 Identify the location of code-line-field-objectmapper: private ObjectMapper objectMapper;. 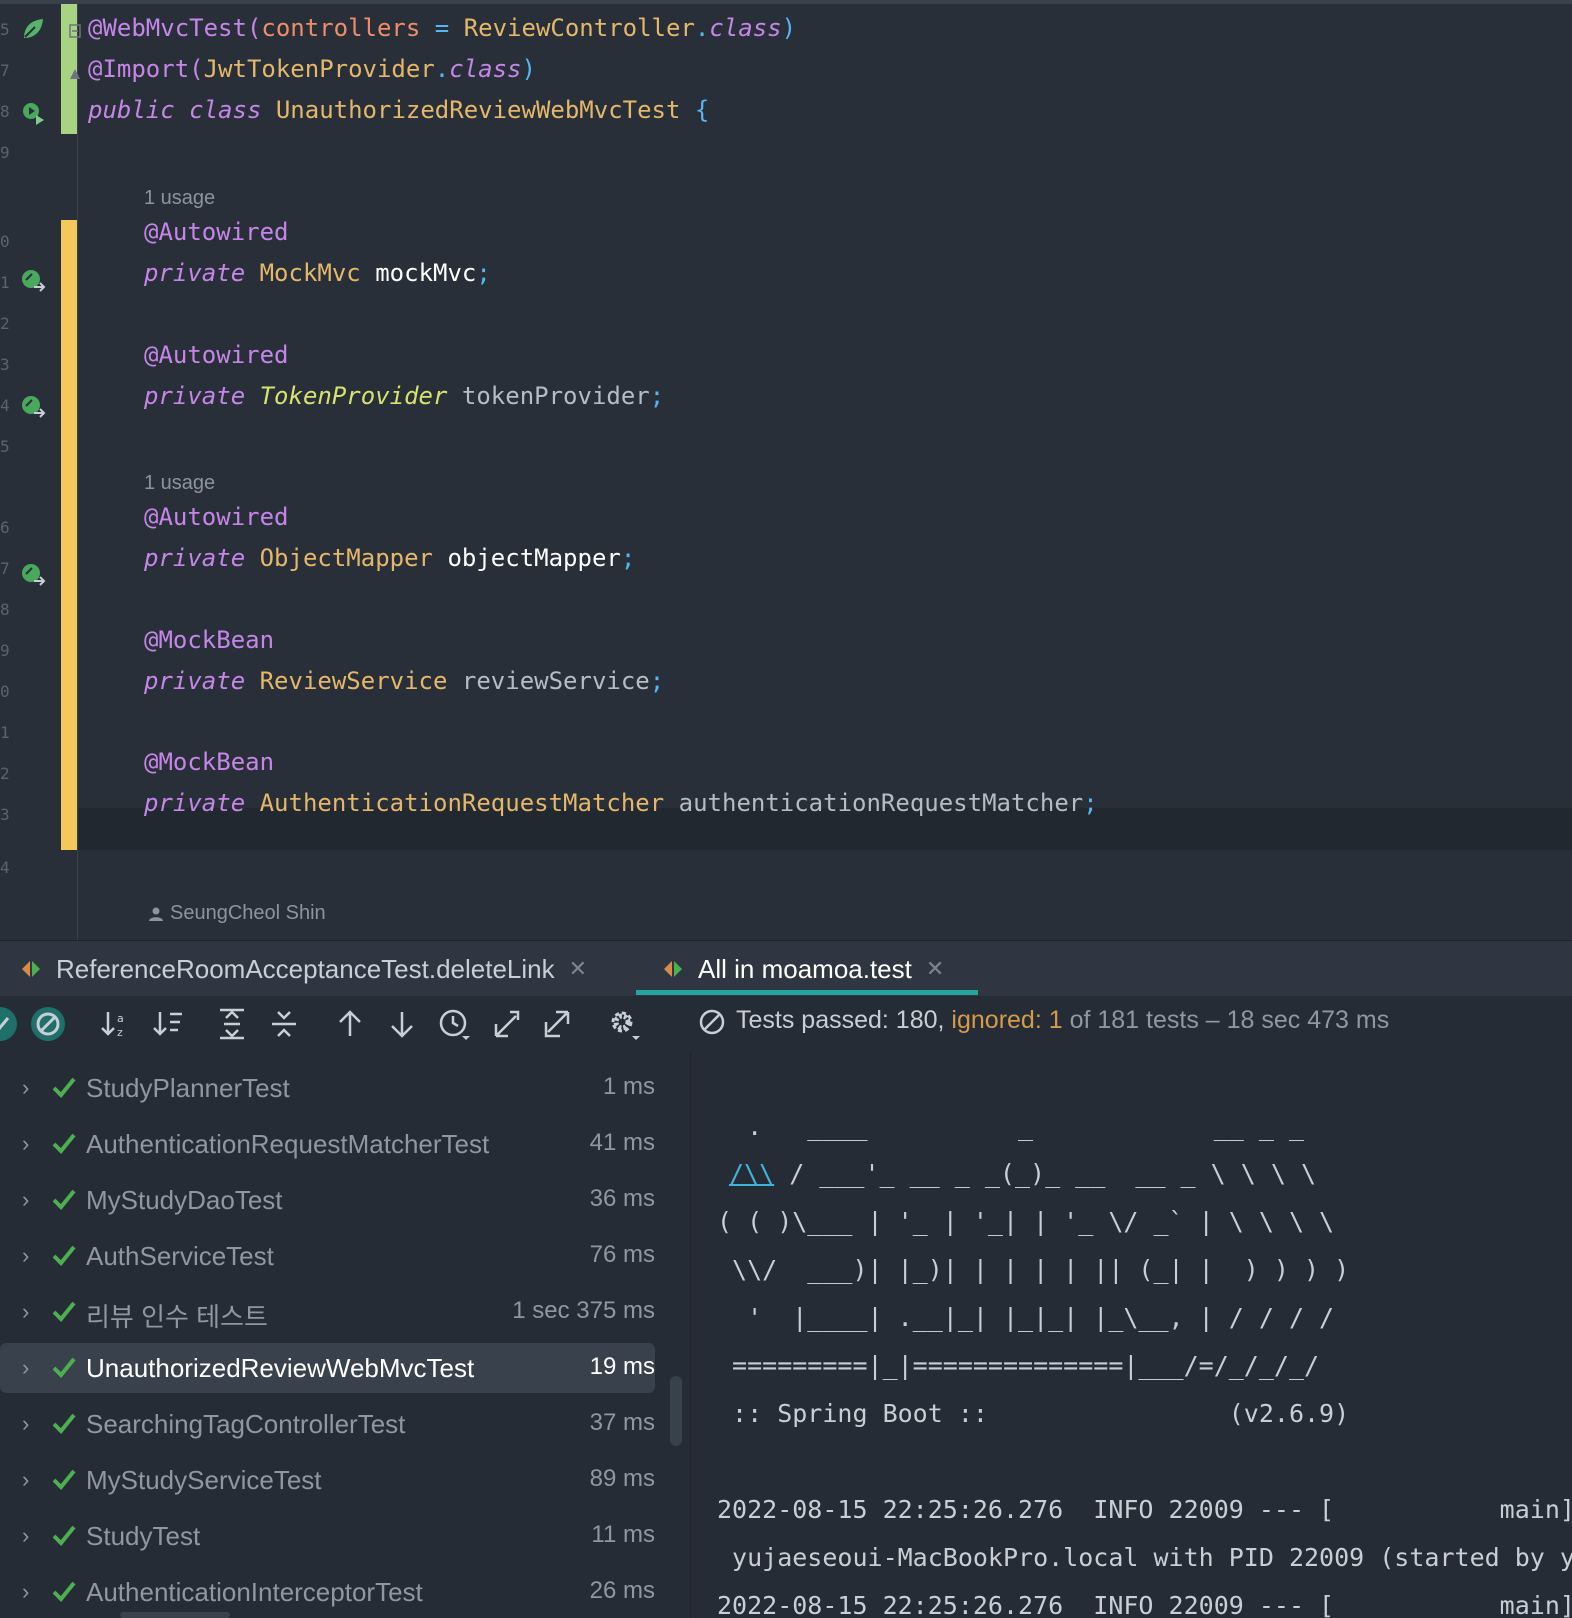
(389, 558).